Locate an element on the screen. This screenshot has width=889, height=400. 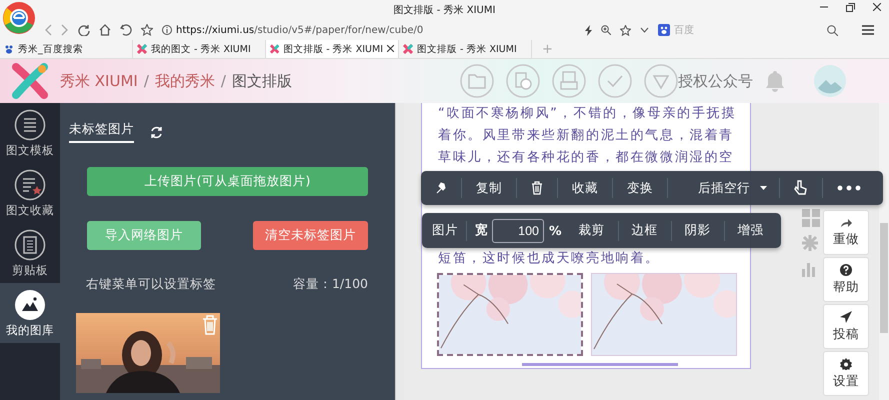
unit-label: % is located at coordinates (555, 230).